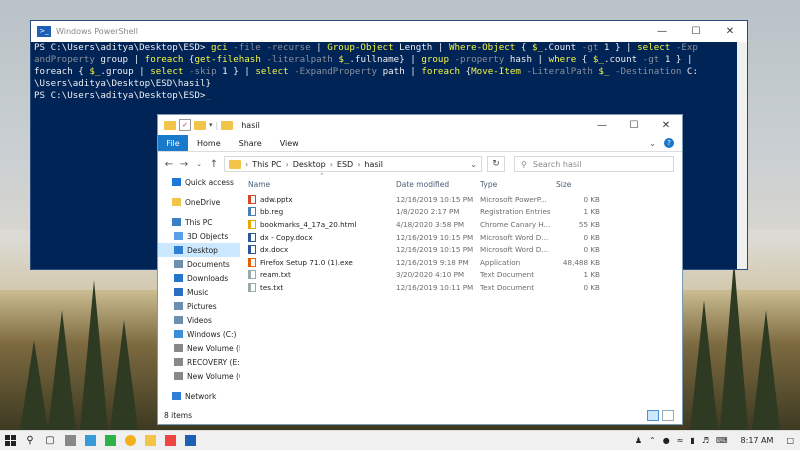  Describe the element at coordinates (473, 164) in the screenshot. I see `chevron-down-icon: ⌄` at that location.